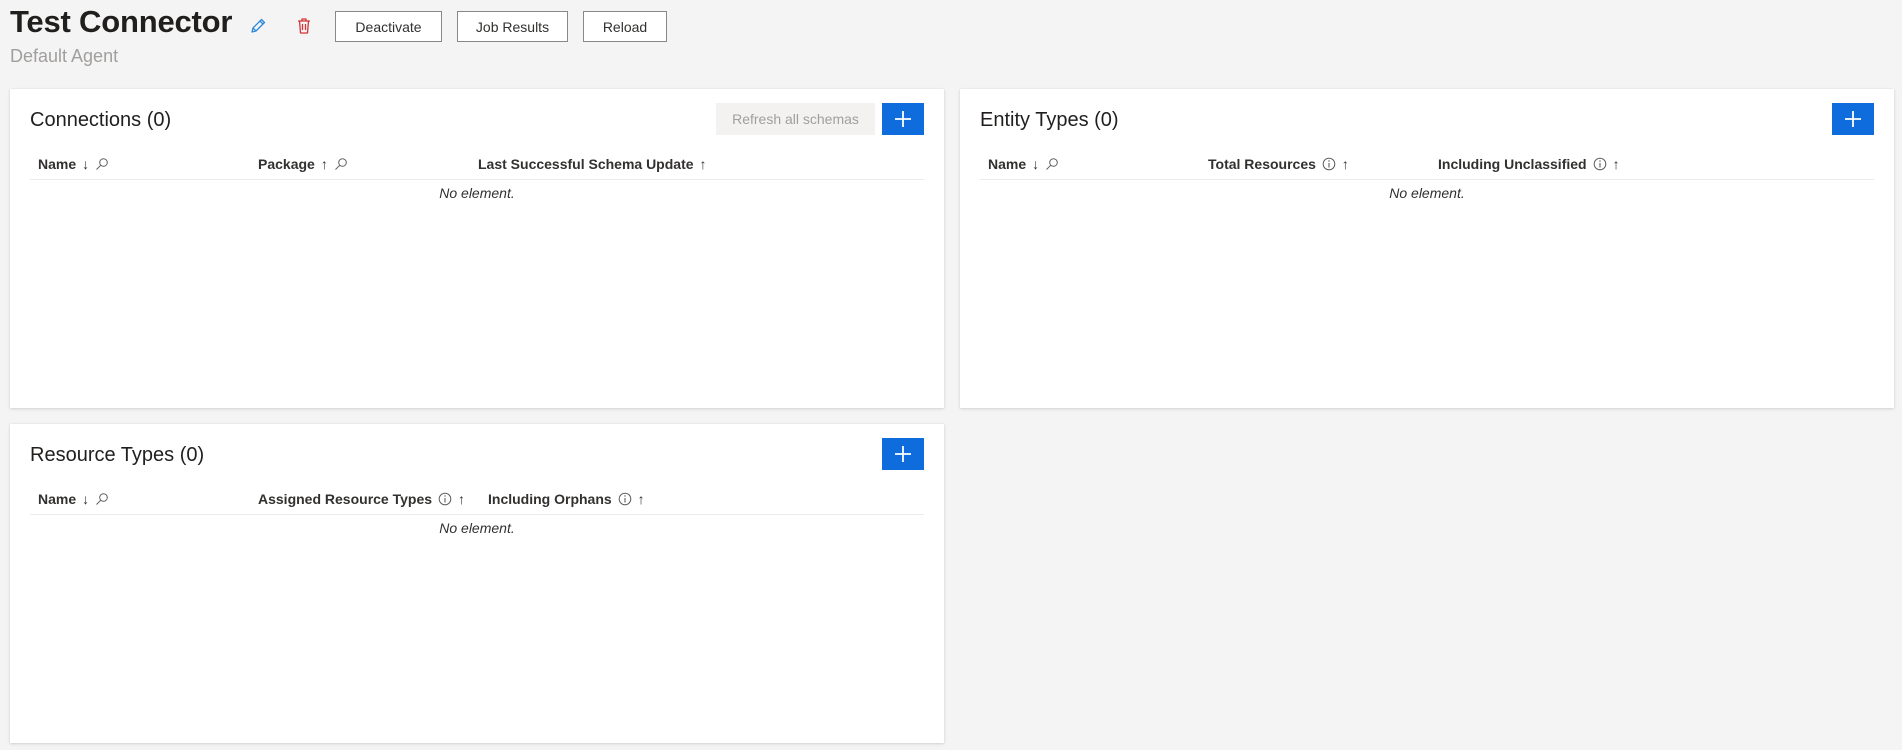 This screenshot has height=750, width=1902. I want to click on agent-subtitle: Default Agent, so click(64, 56).